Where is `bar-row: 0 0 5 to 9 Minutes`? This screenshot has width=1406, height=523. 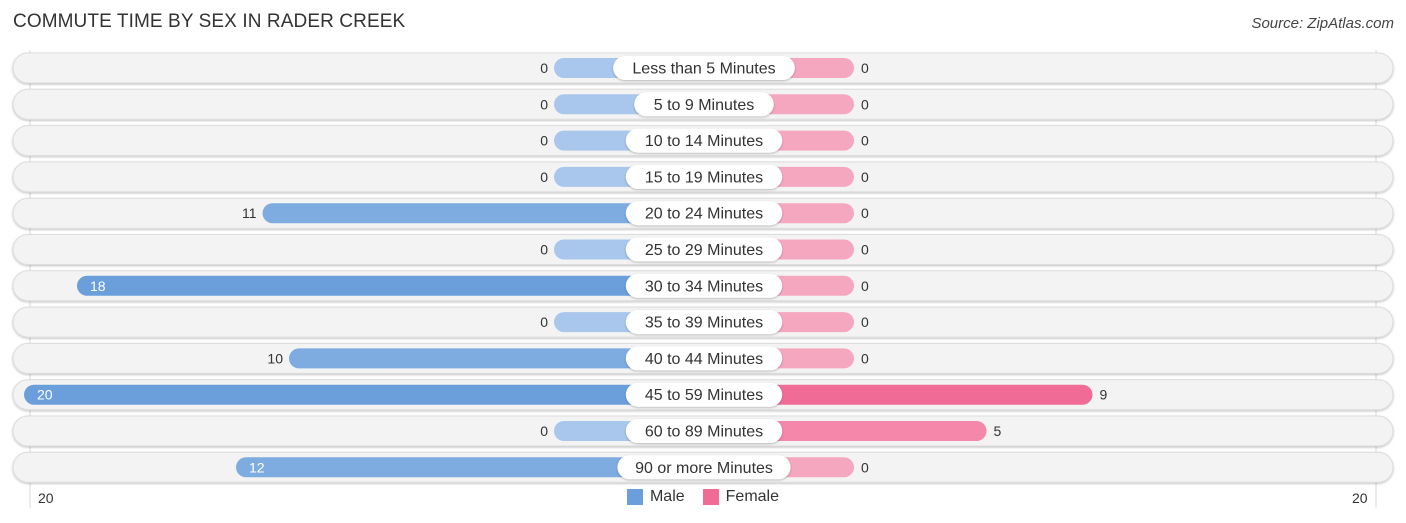 bar-row: 0 0 5 to 9 Minutes is located at coordinates (703, 104).